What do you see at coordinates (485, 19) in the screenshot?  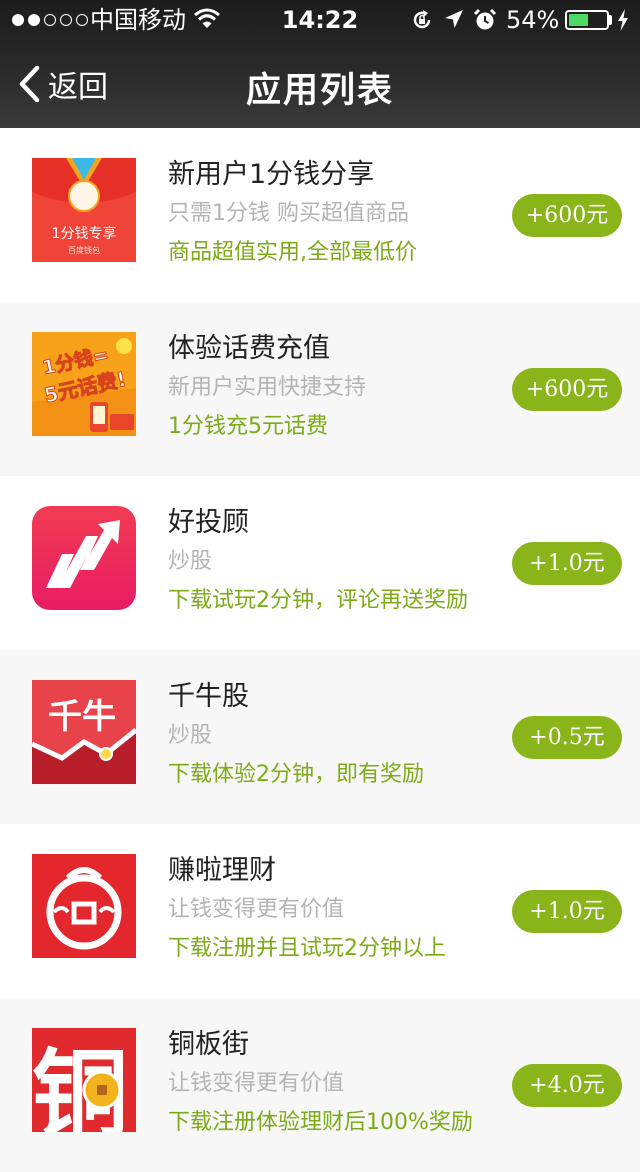 I see `alarm-clock-icon` at bounding box center [485, 19].